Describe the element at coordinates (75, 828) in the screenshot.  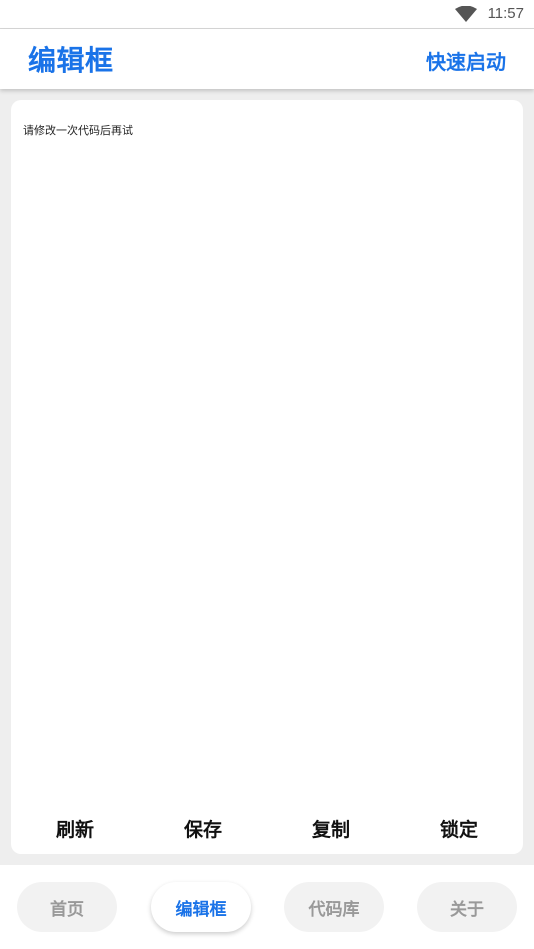
I see `refresh-button: 刷新` at that location.